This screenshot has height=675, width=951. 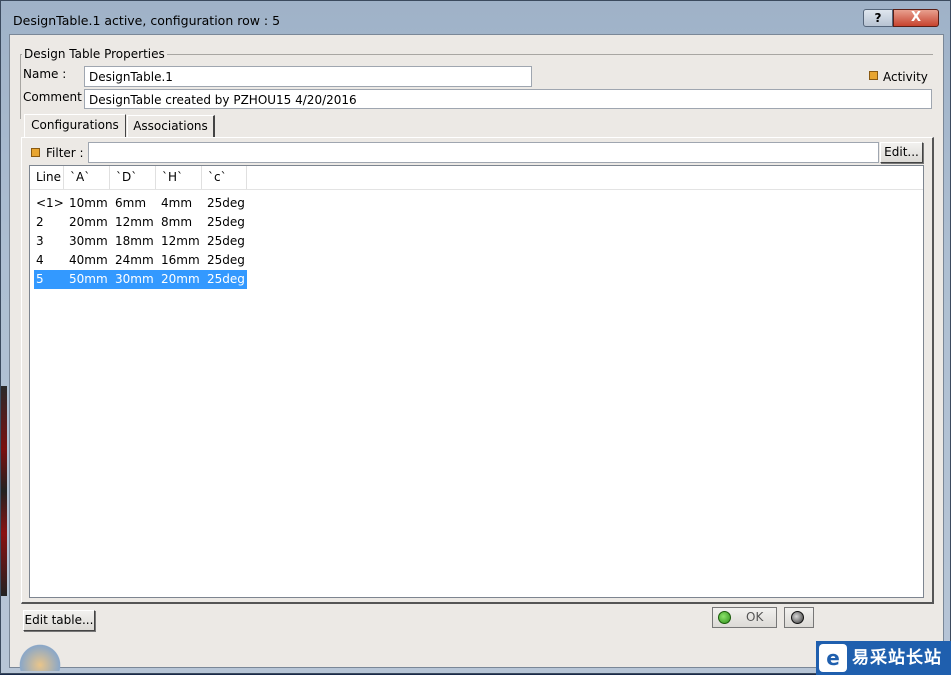 I want to click on table-header: Line `A` `D` `H` `c`, so click(x=476, y=178).